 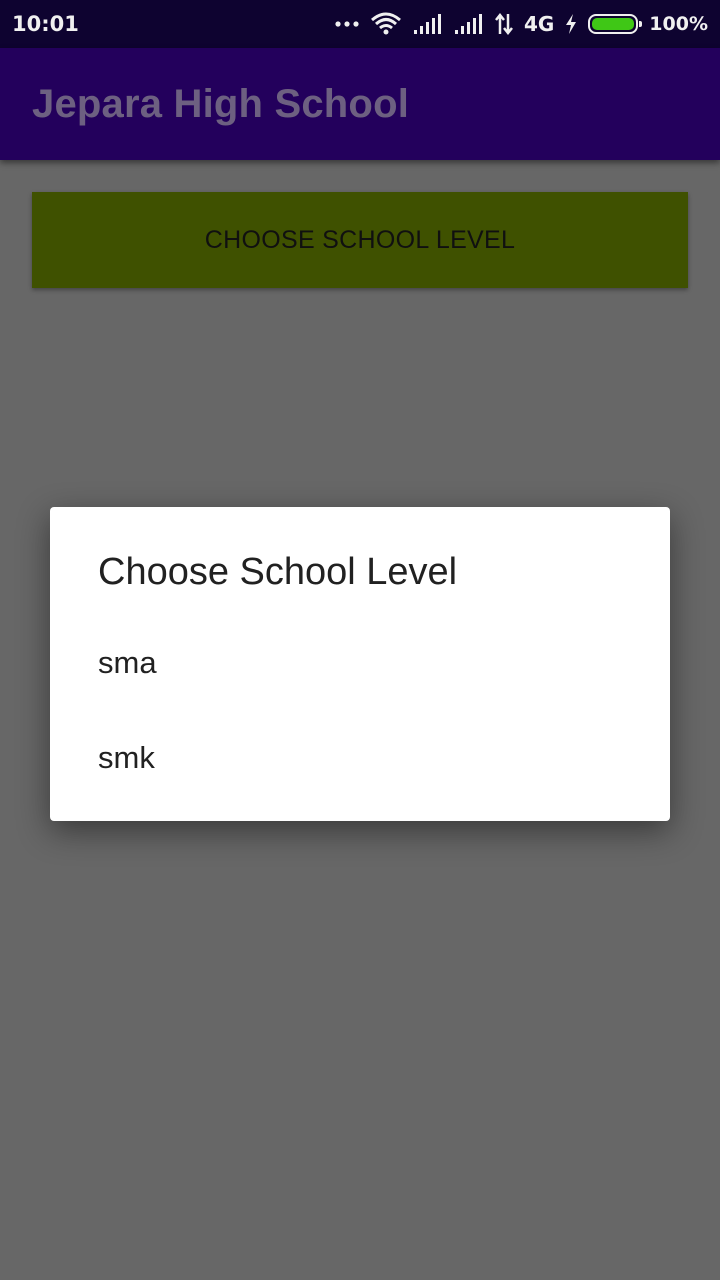 What do you see at coordinates (347, 24) in the screenshot?
I see `more-dots-icon` at bounding box center [347, 24].